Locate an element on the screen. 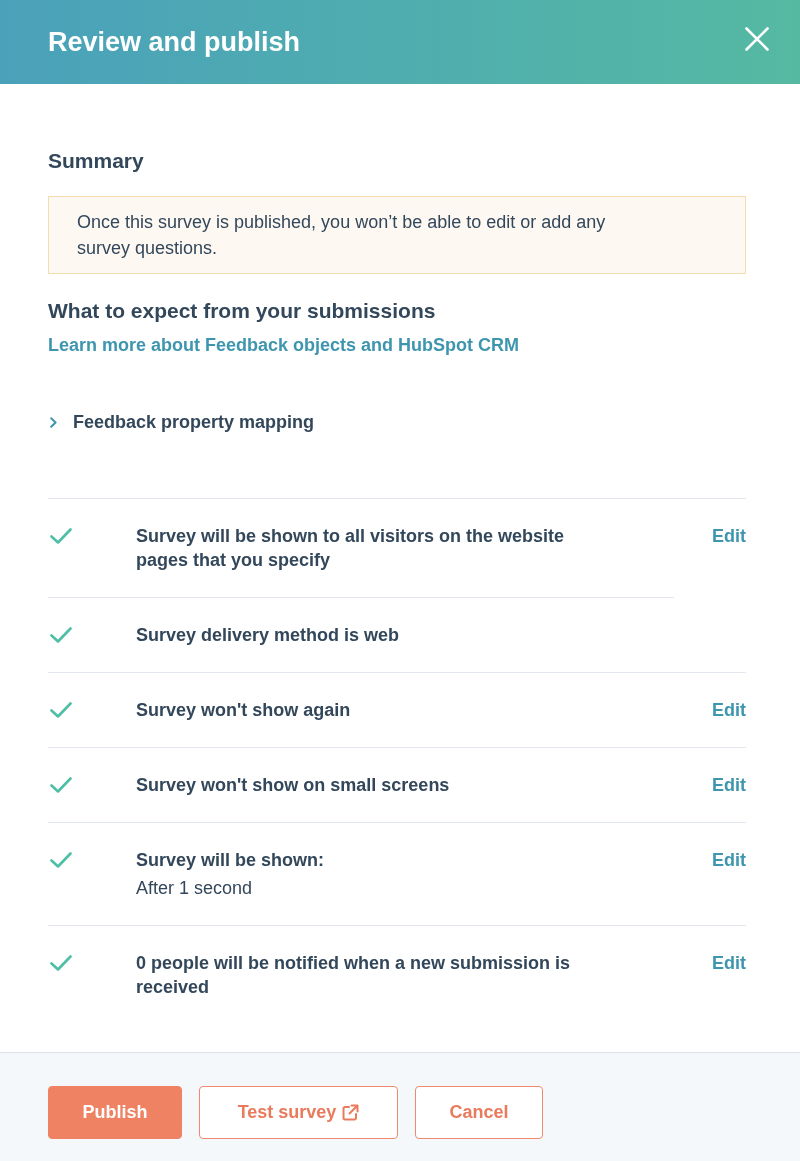 This screenshot has width=800, height=1161. checklist-item-text: Survey will be shown to all visitors on the website pages that you specify is located at coordinates (351, 548).